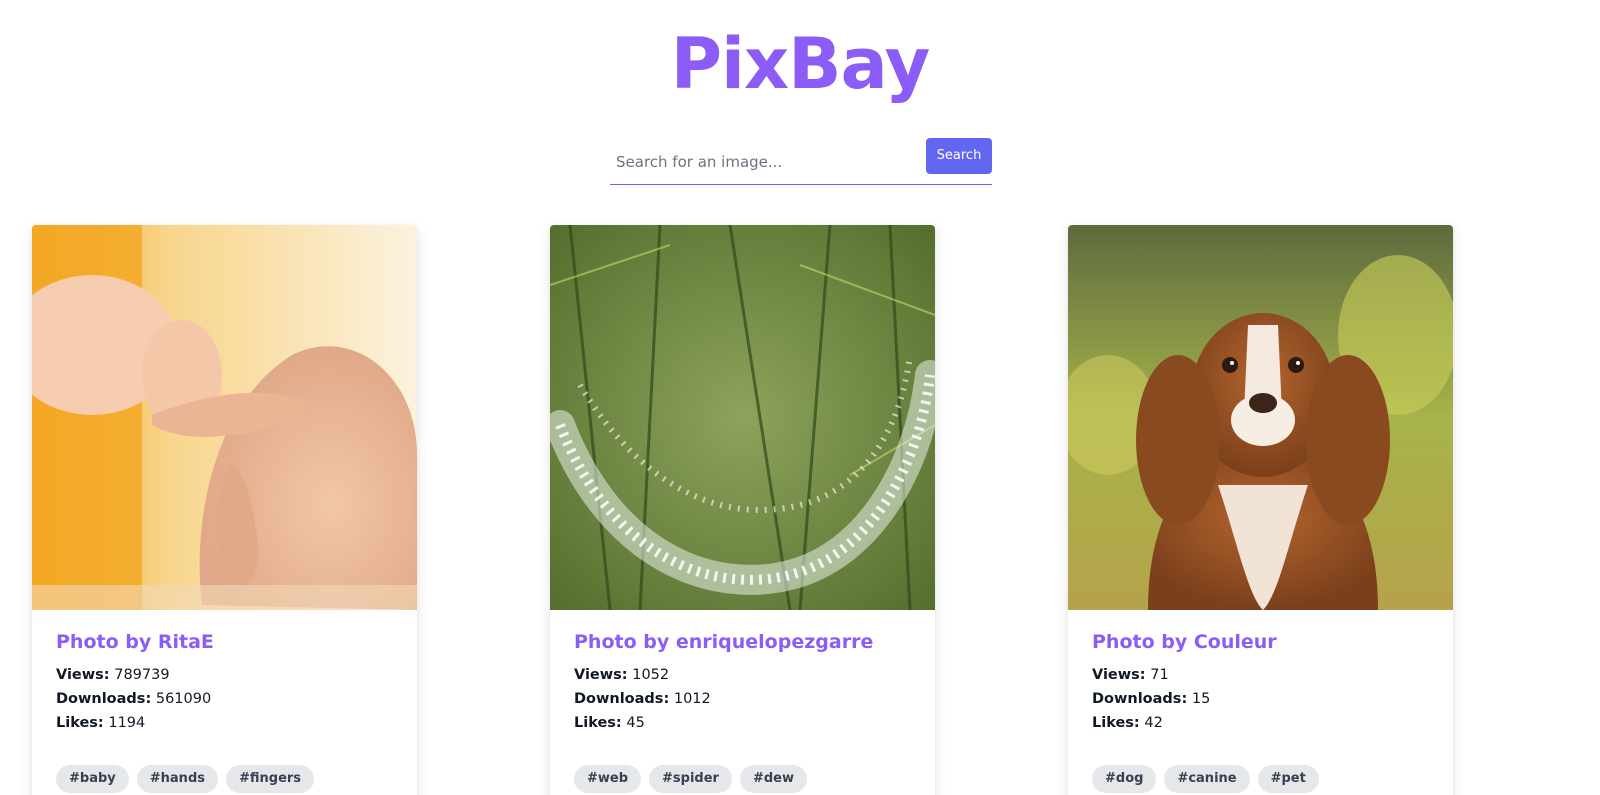 The image size is (1600, 795). I want to click on search-input, so click(768, 161).